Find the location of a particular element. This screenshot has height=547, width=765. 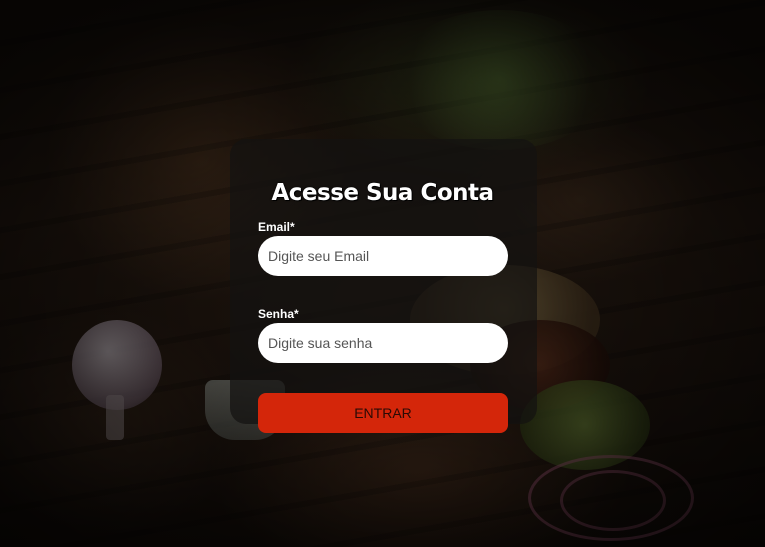

email-label: Email* is located at coordinates (276, 227).